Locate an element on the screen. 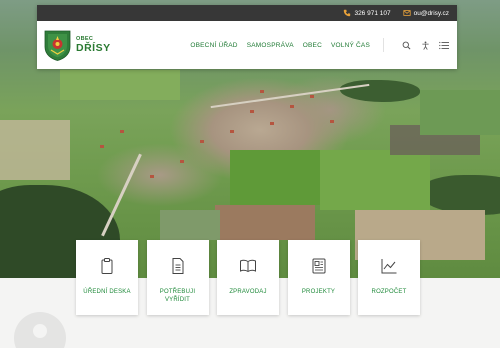 This screenshot has height=348, width=500. phone-contact: 326 971 107 is located at coordinates (367, 13).